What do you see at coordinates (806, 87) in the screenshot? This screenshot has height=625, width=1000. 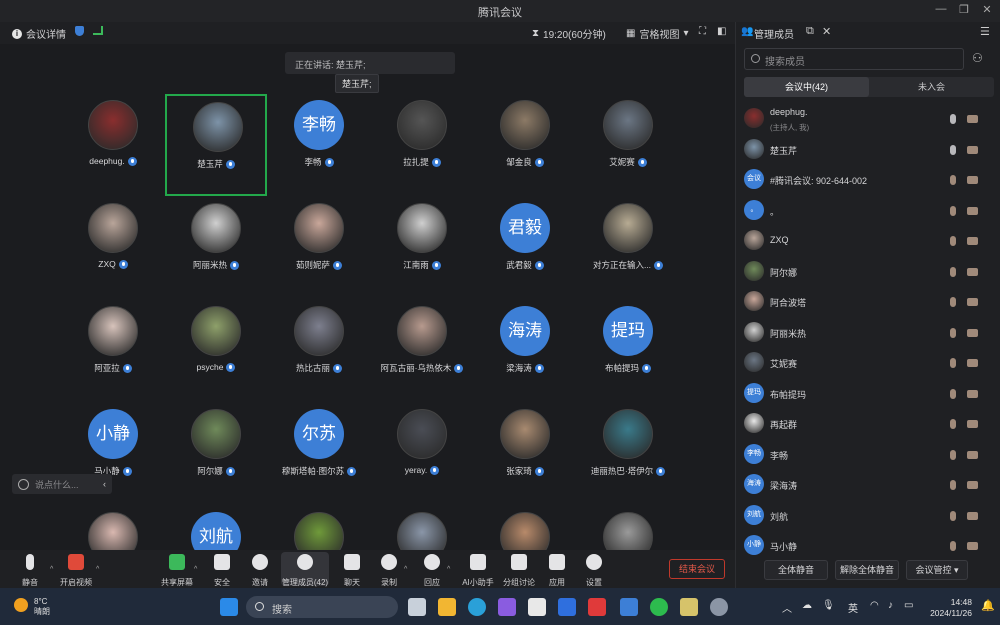 I see `tab-in-meeting: 会议中(42)` at bounding box center [806, 87].